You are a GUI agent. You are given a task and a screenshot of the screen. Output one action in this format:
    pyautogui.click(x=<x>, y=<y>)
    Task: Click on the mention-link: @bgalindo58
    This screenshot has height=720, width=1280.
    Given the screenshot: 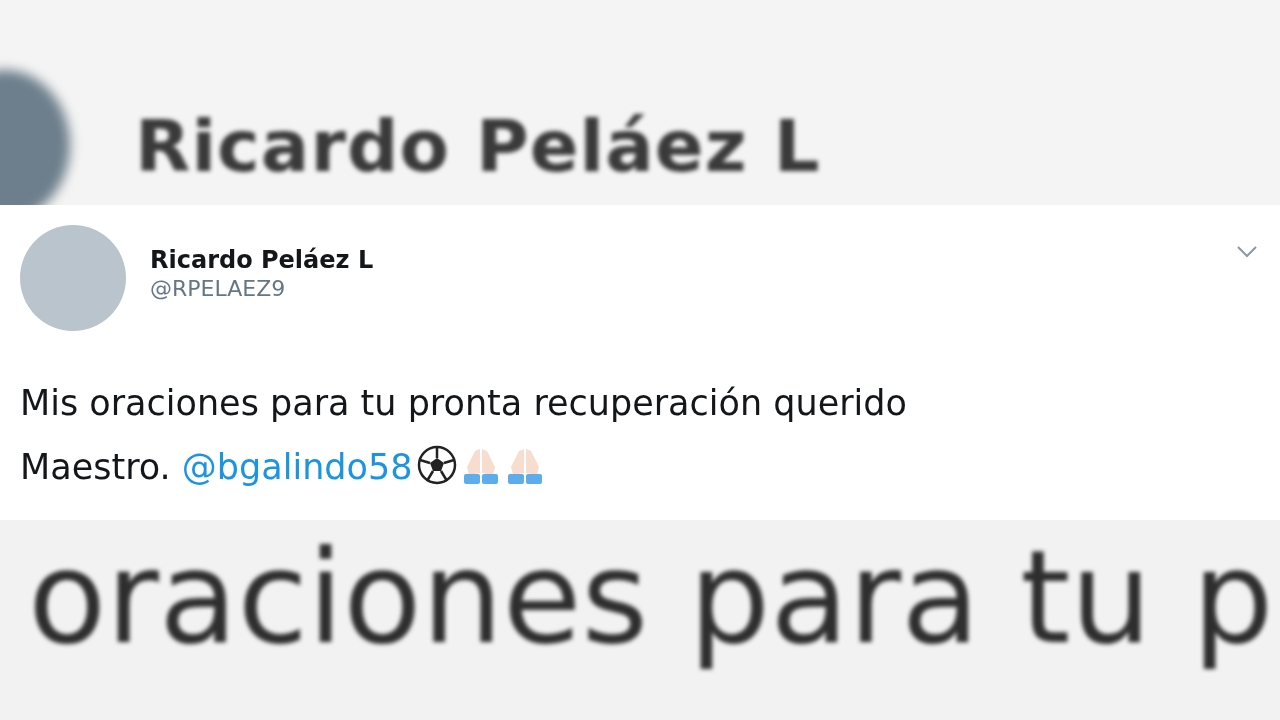 What is the action you would take?
    pyautogui.click(x=297, y=467)
    